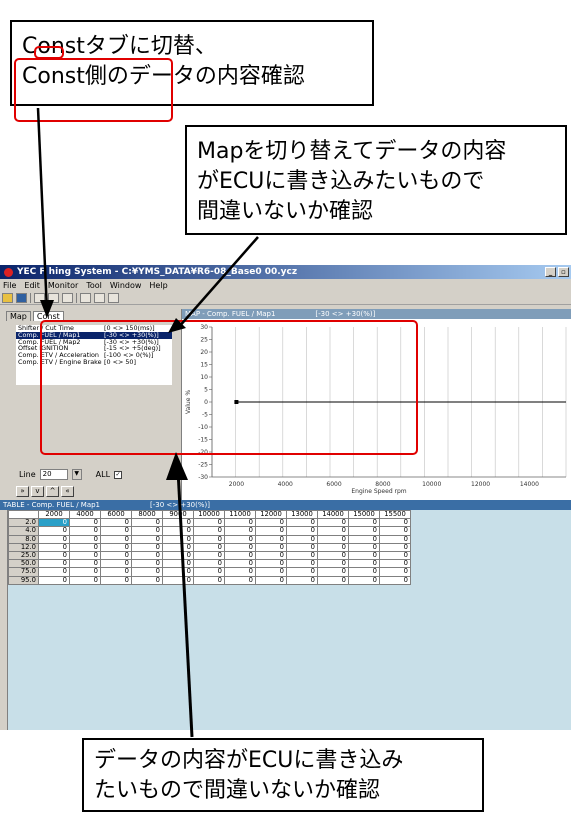 This screenshot has width=571, height=817. Describe the element at coordinates (285, 298) in the screenshot. I see `toolbar` at that location.